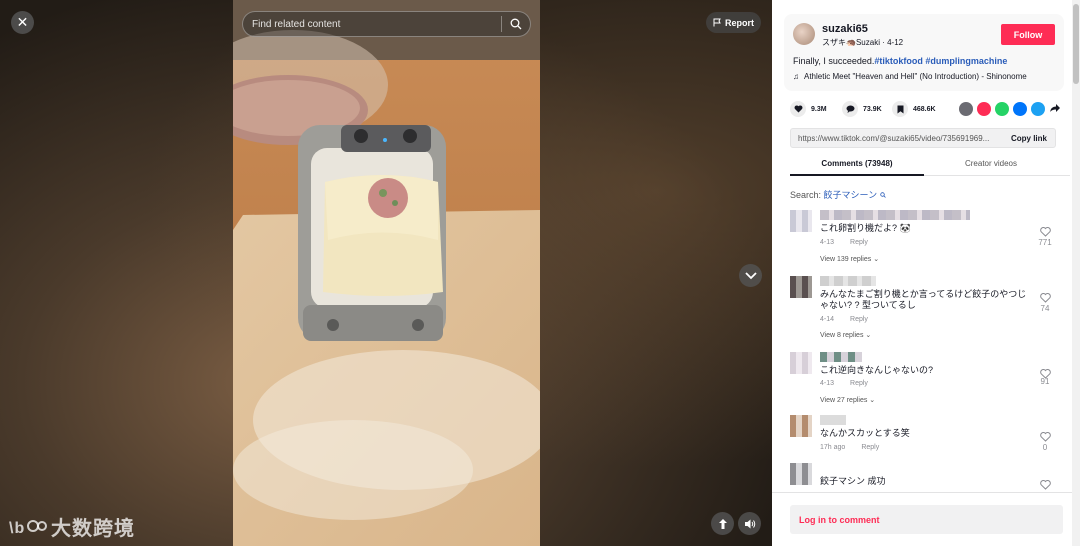 The width and height of the screenshot is (1080, 546). I want to click on panel-tabs: Comments (73948) Creator videos, so click(930, 165).